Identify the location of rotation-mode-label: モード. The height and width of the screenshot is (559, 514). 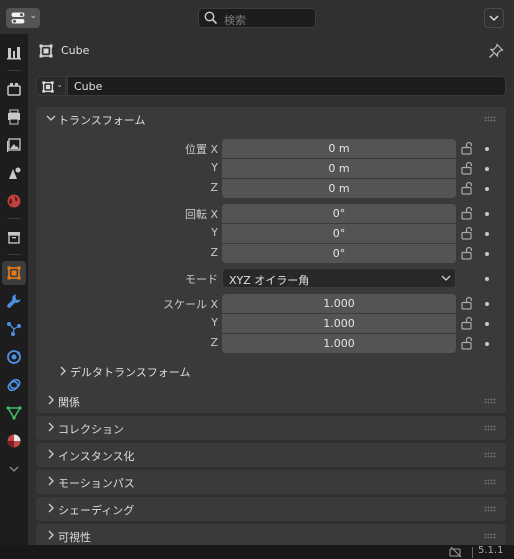
(201, 279).